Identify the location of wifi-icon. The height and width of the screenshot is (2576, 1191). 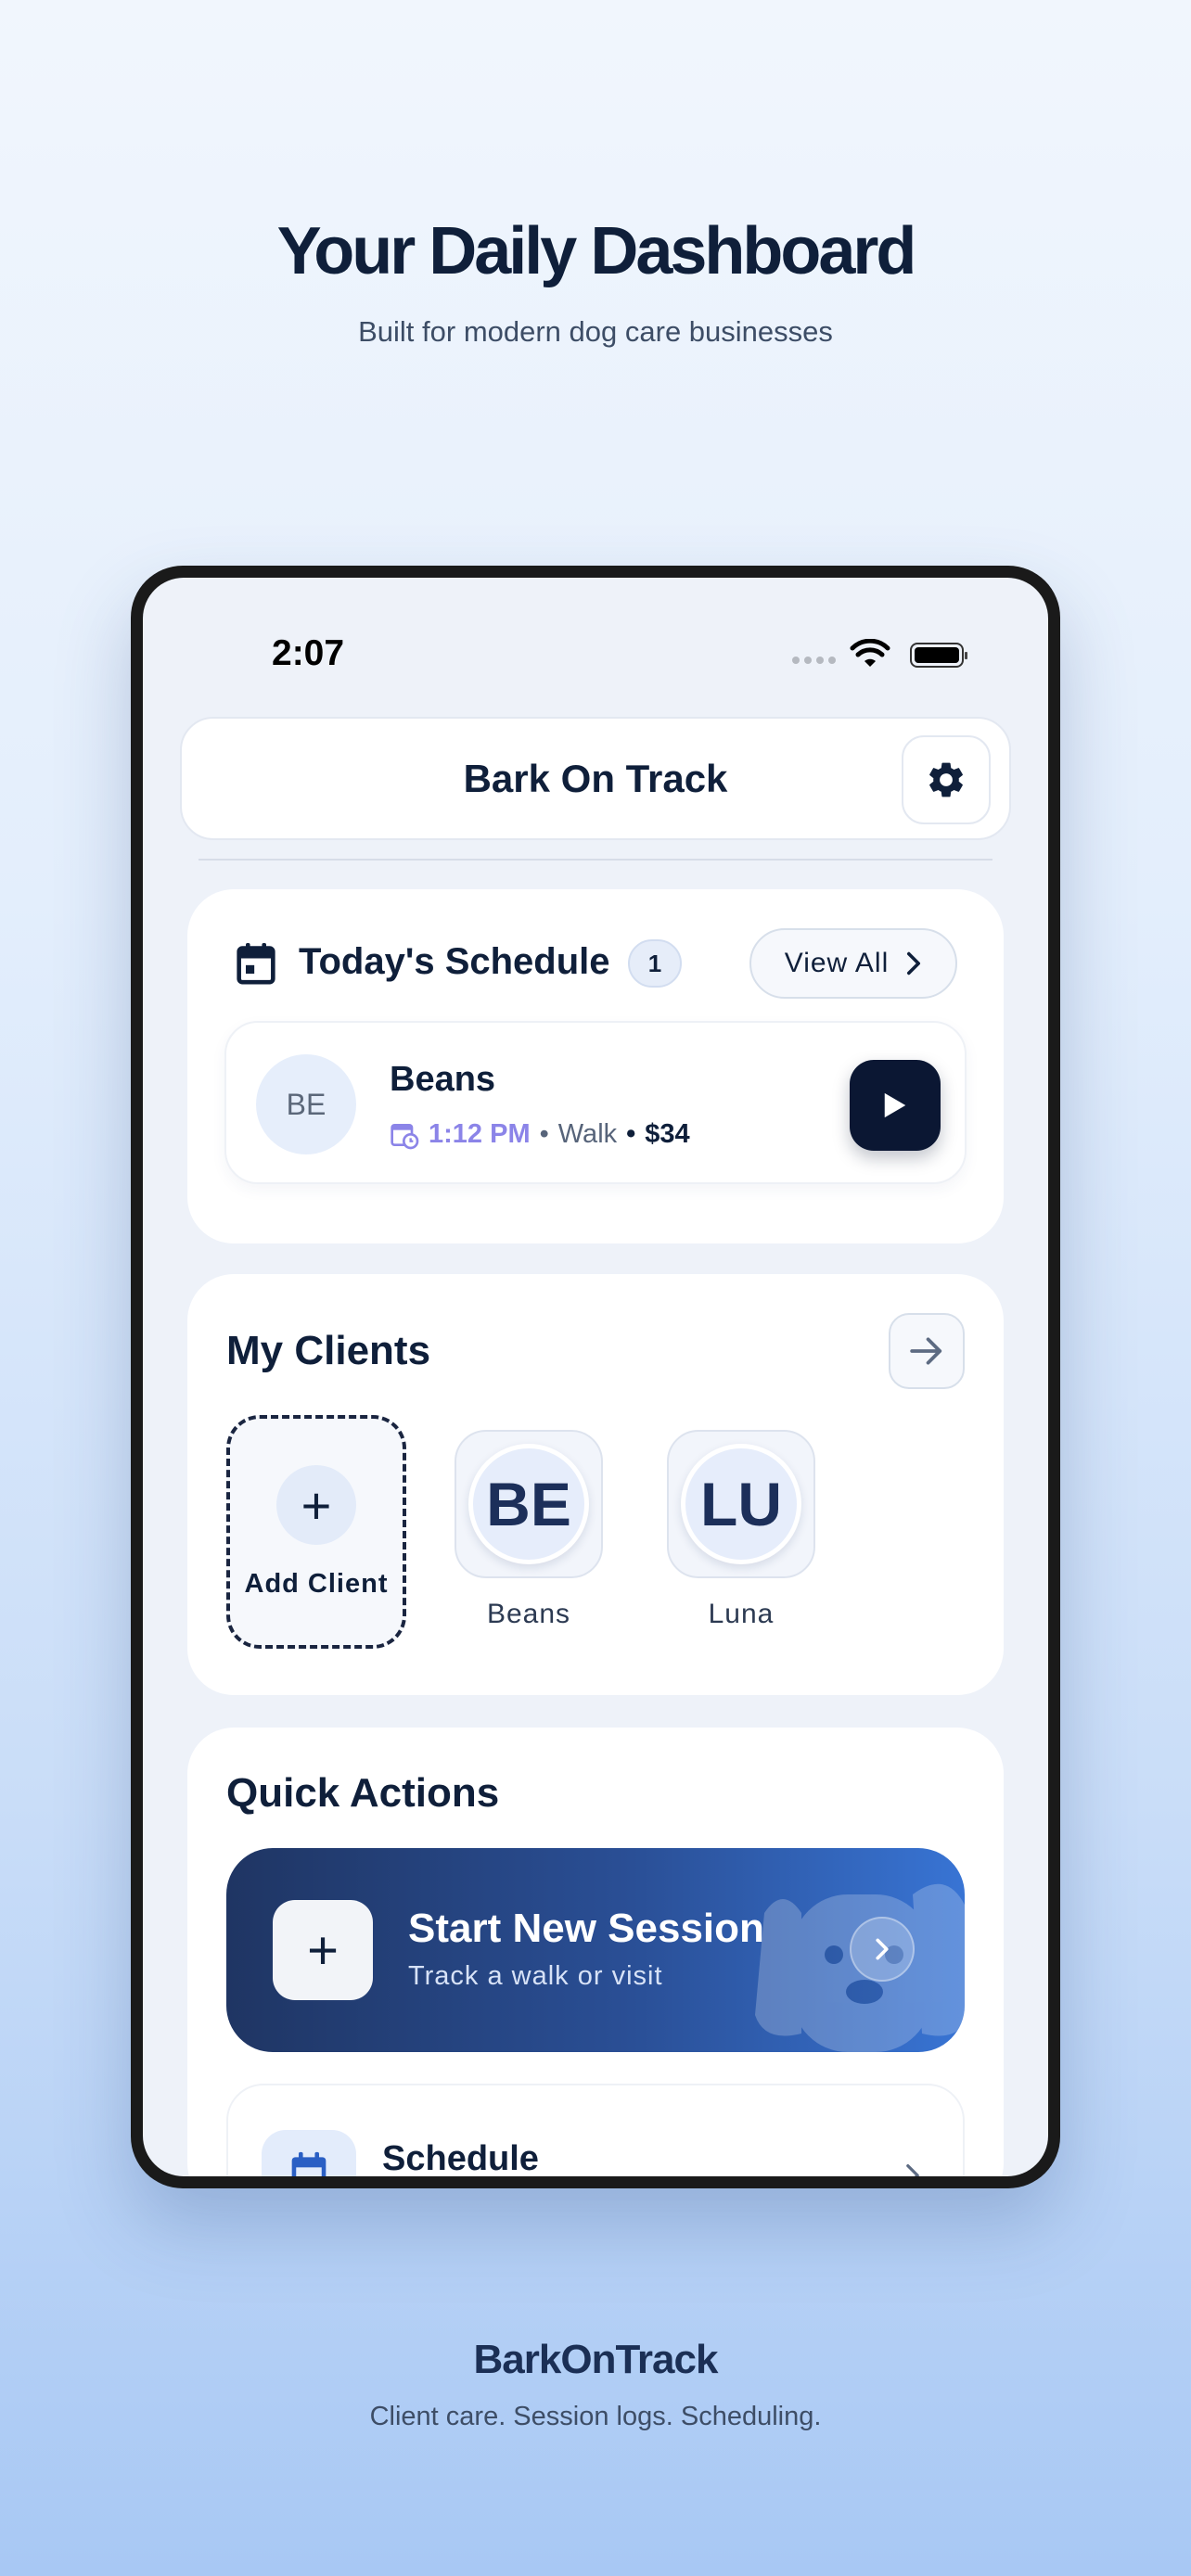
(870, 653).